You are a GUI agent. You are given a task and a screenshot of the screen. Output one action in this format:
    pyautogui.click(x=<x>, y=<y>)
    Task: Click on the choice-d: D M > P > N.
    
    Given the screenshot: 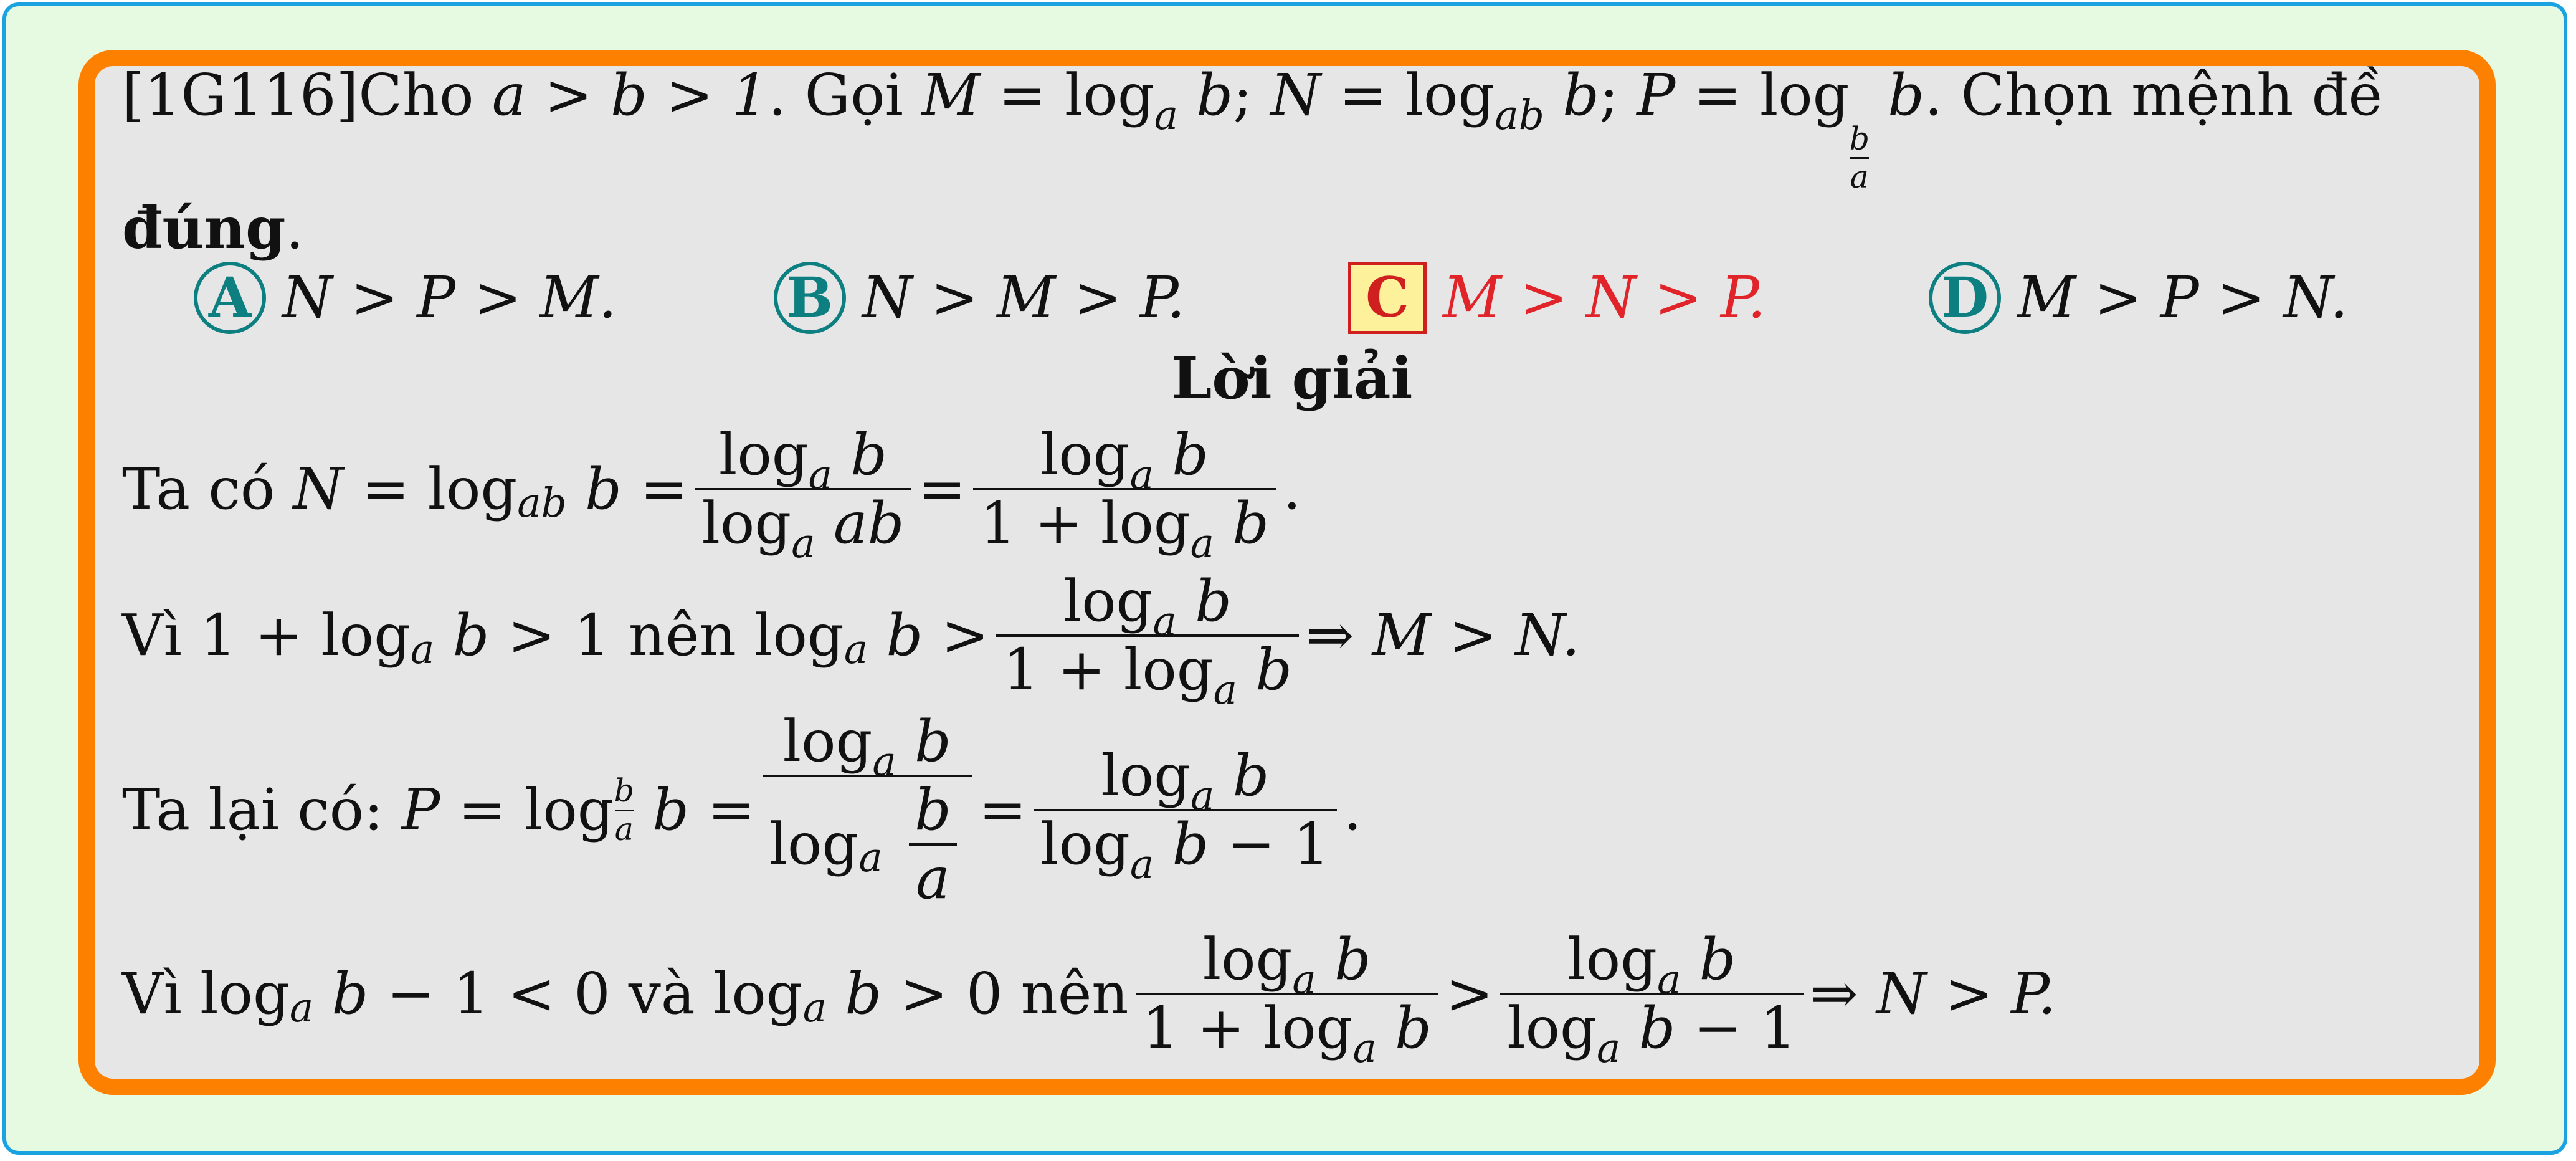 What is the action you would take?
    pyautogui.click(x=2138, y=298)
    